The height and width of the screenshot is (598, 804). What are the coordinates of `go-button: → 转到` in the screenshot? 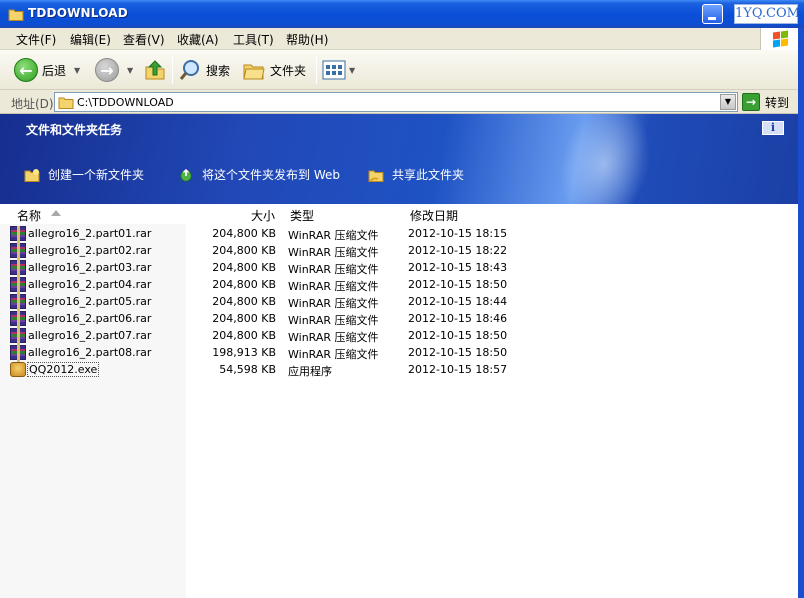 It's located at (773, 102).